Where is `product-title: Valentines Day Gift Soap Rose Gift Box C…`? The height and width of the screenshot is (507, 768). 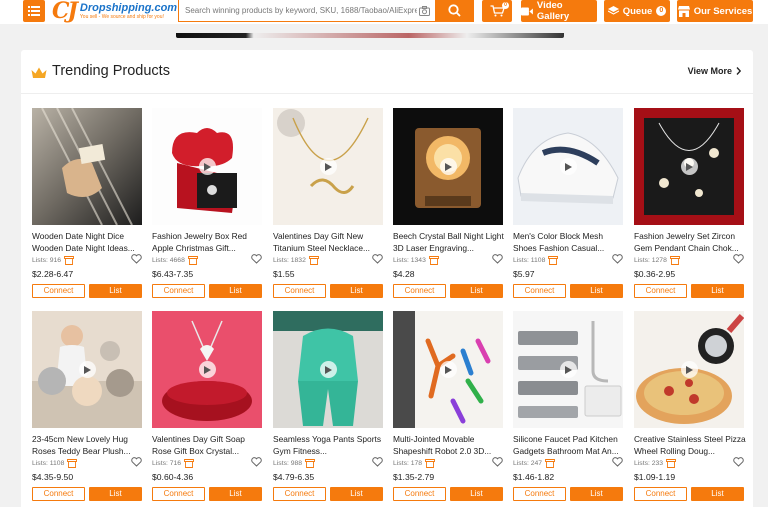
product-title: Valentines Day Gift Soap Rose Gift Box C… is located at coordinates (208, 445).